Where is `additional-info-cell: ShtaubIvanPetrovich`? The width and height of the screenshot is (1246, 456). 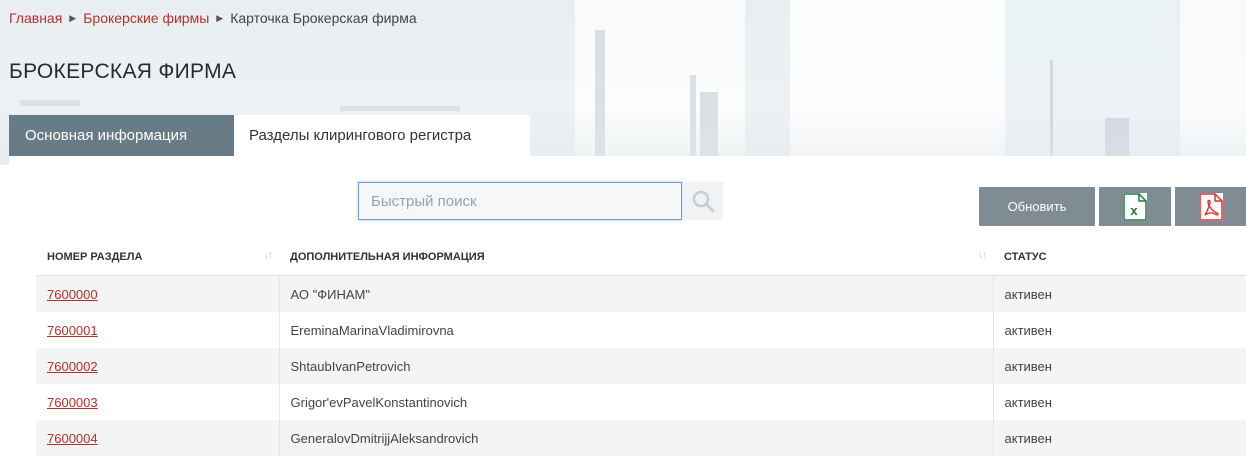
additional-info-cell: ShtaubIvanPetrovich is located at coordinates (636, 366).